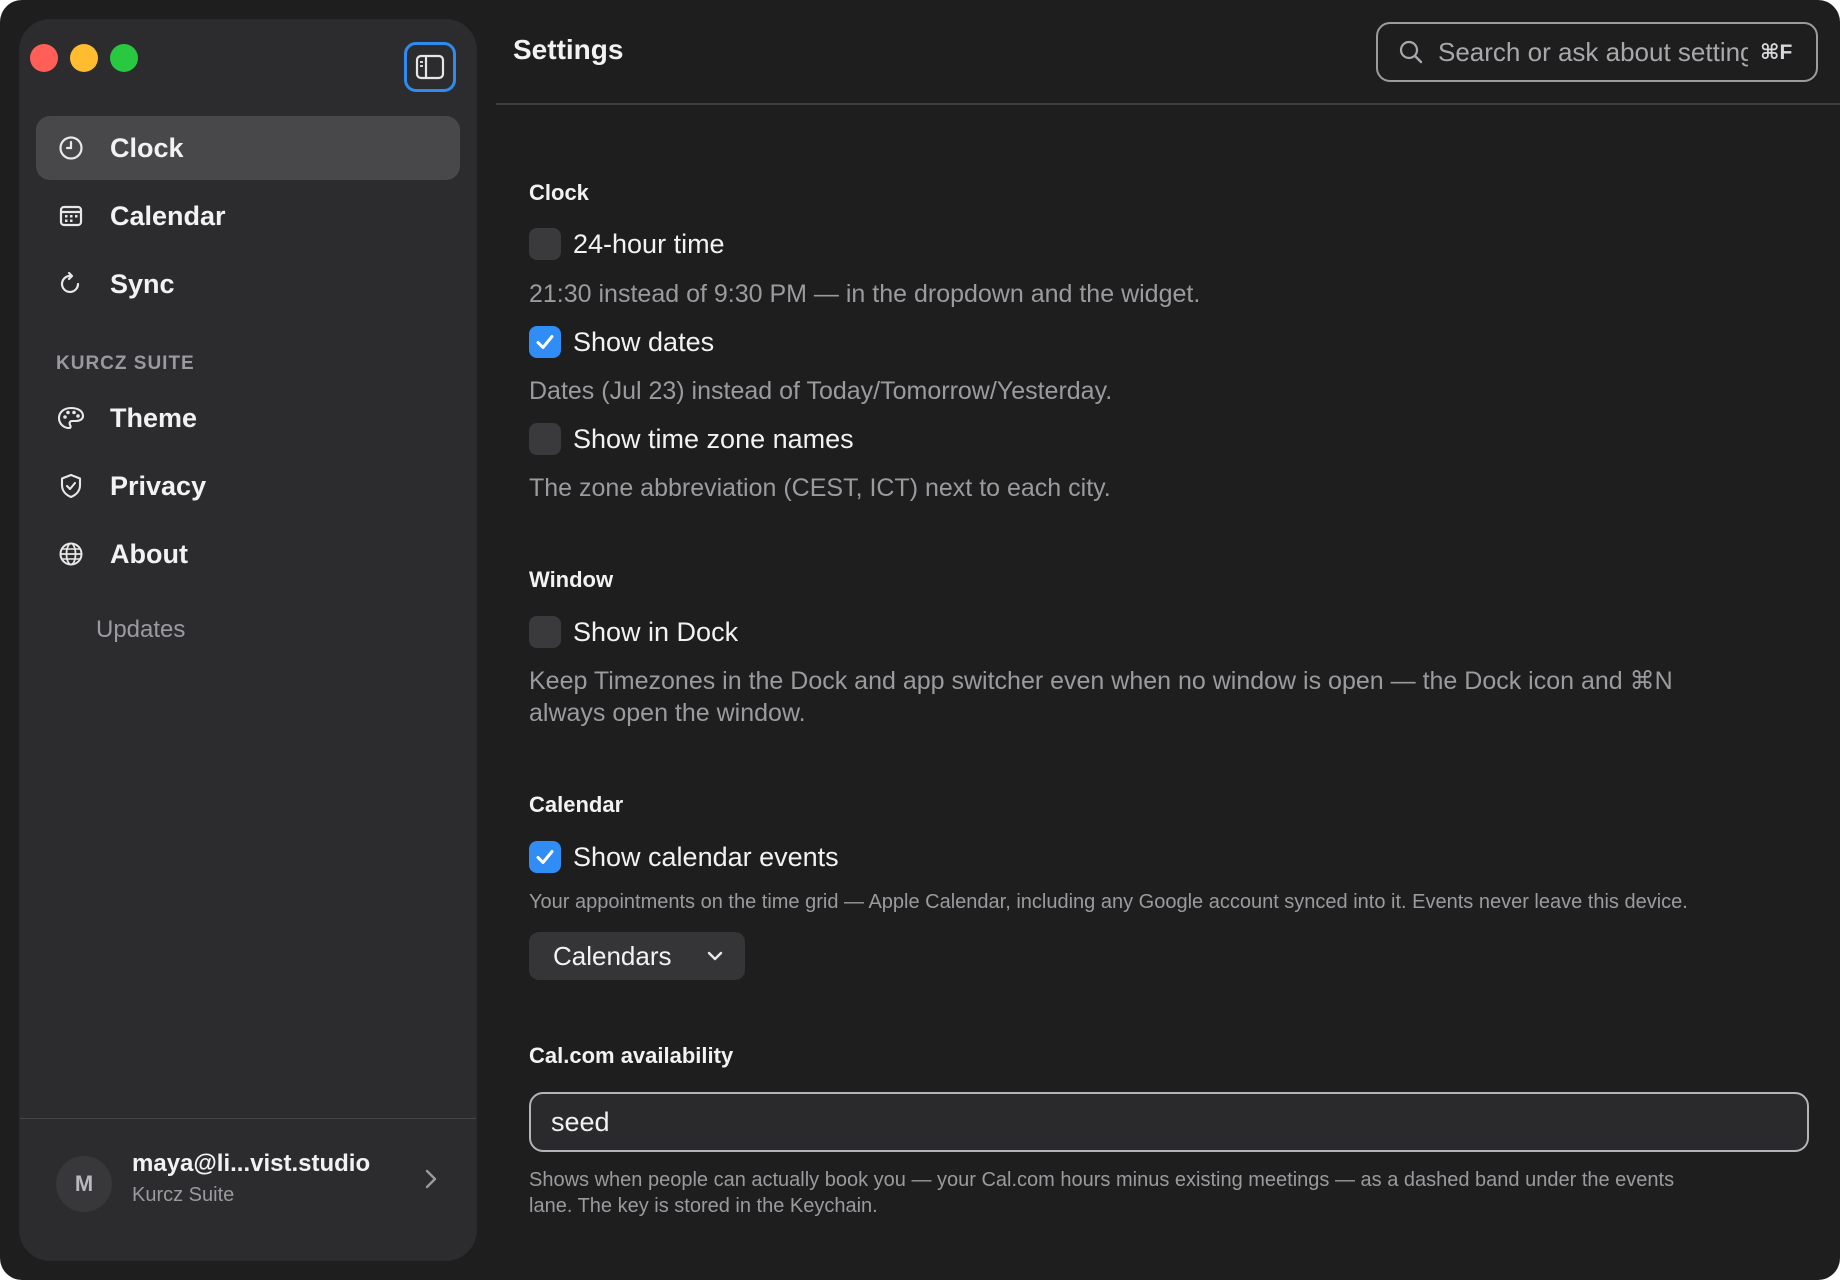  Describe the element at coordinates (612, 955) in the screenshot. I see `dropdown-label: Calendars` at that location.